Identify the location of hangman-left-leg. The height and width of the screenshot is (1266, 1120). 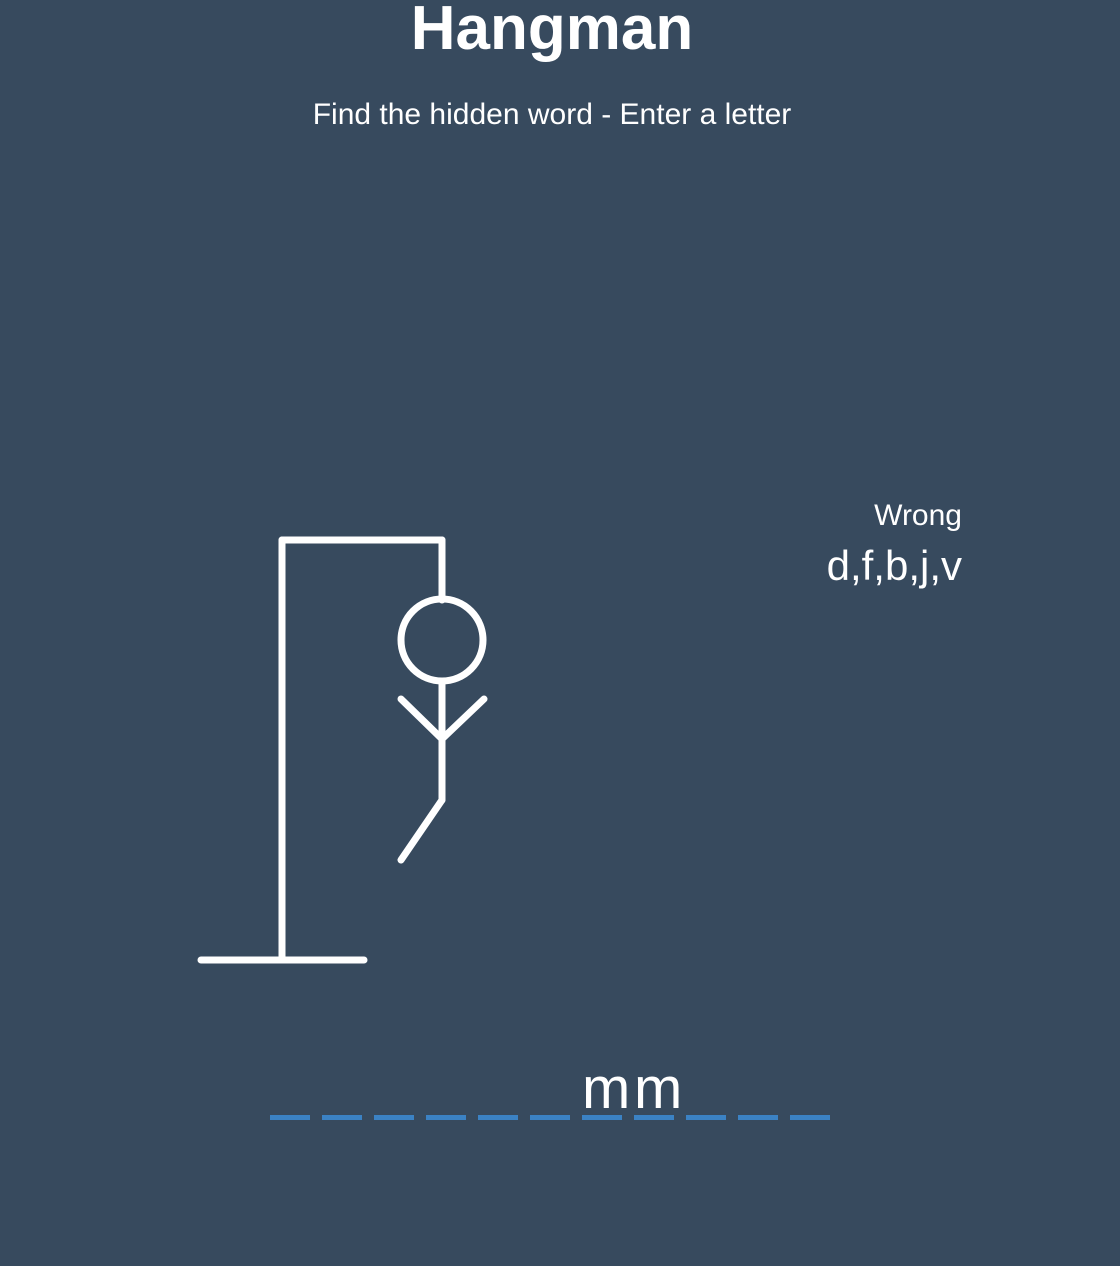
(421, 830).